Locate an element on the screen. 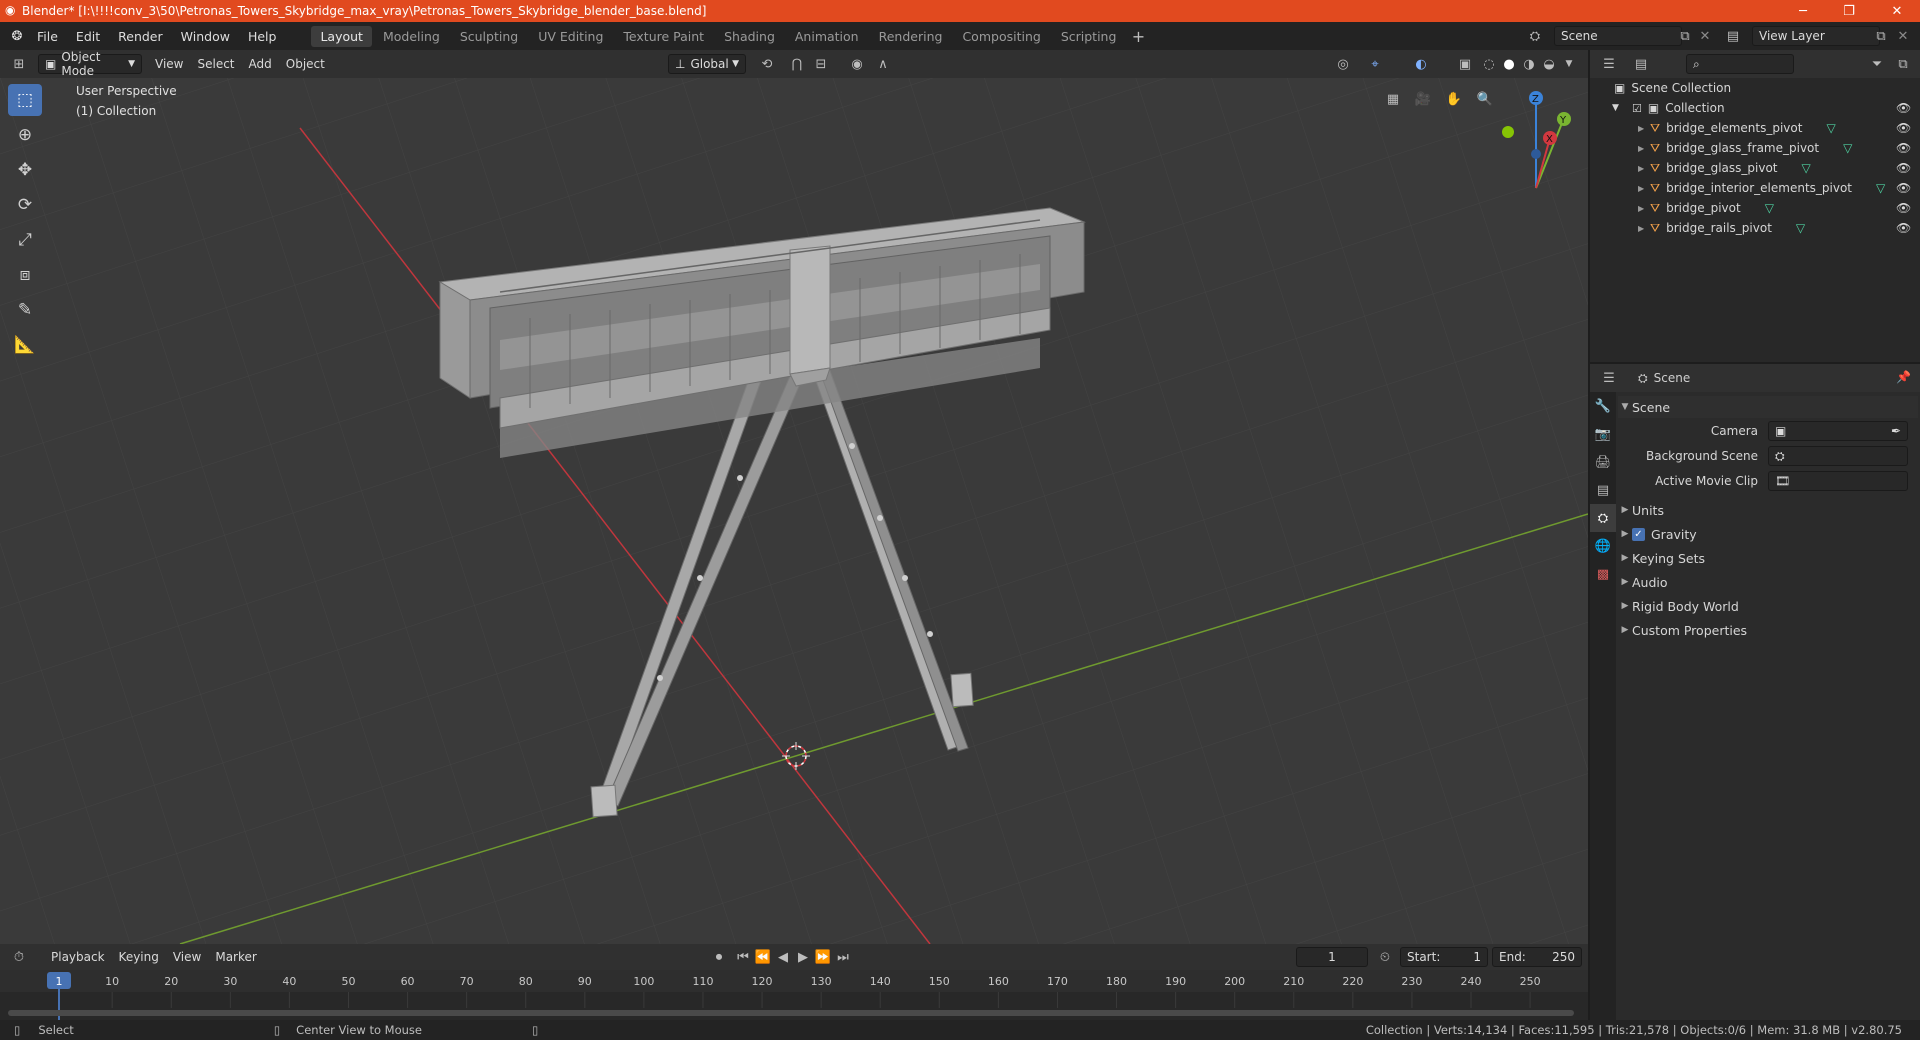 The width and height of the screenshot is (1920, 1040). pan-view-icon: ✋ is located at coordinates (1454, 99).